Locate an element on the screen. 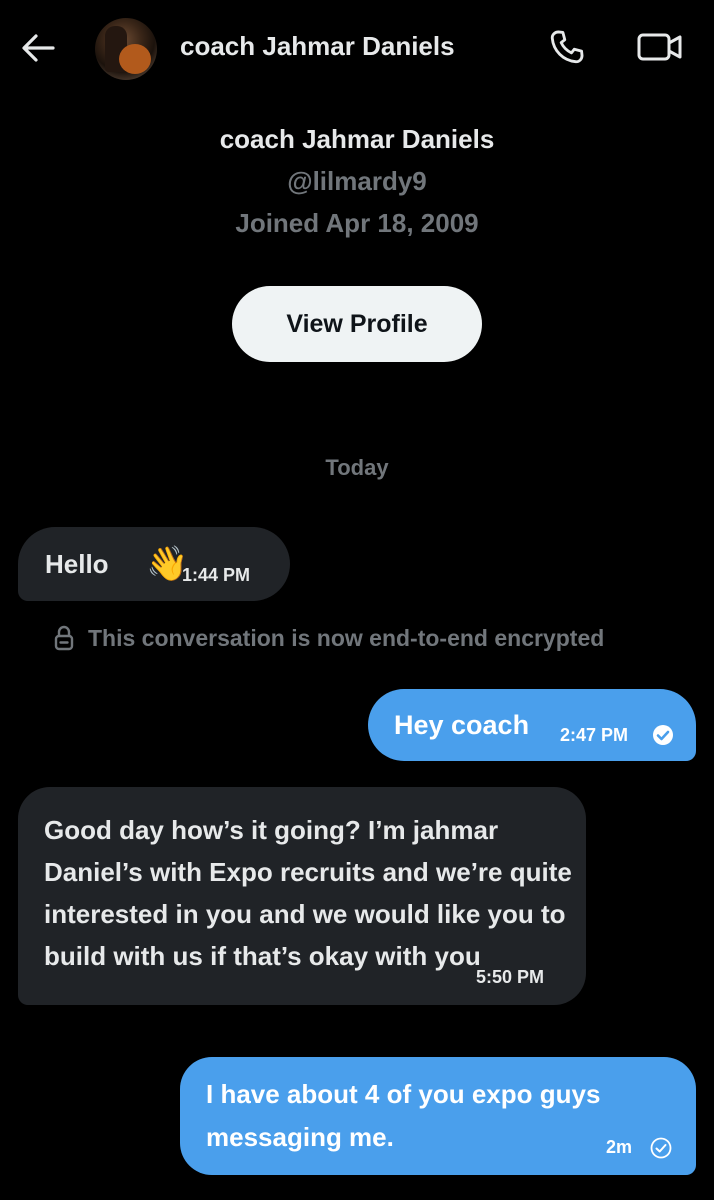  sent-check-icon is located at coordinates (661, 1148).